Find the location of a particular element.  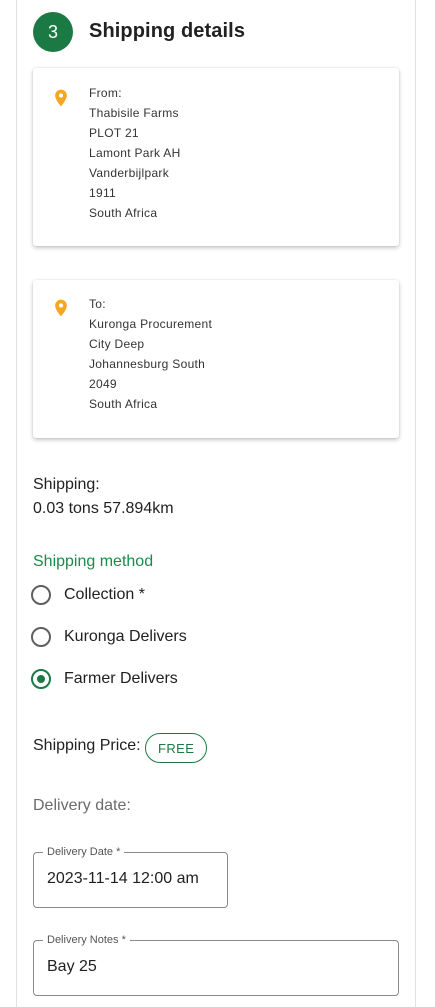

delivery-notes-label: Delivery Notes * is located at coordinates (86, 940).